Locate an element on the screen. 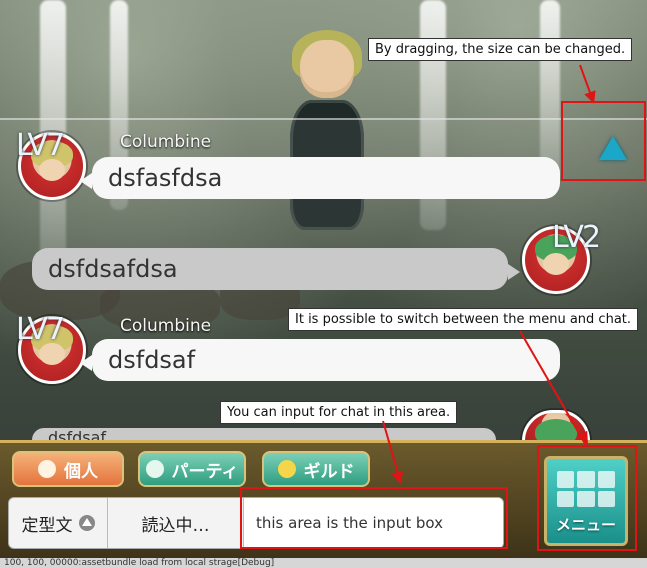 Image resolution: width=647 pixels, height=568 pixels. template-phrase-button: 定型文 is located at coordinates (58, 523).